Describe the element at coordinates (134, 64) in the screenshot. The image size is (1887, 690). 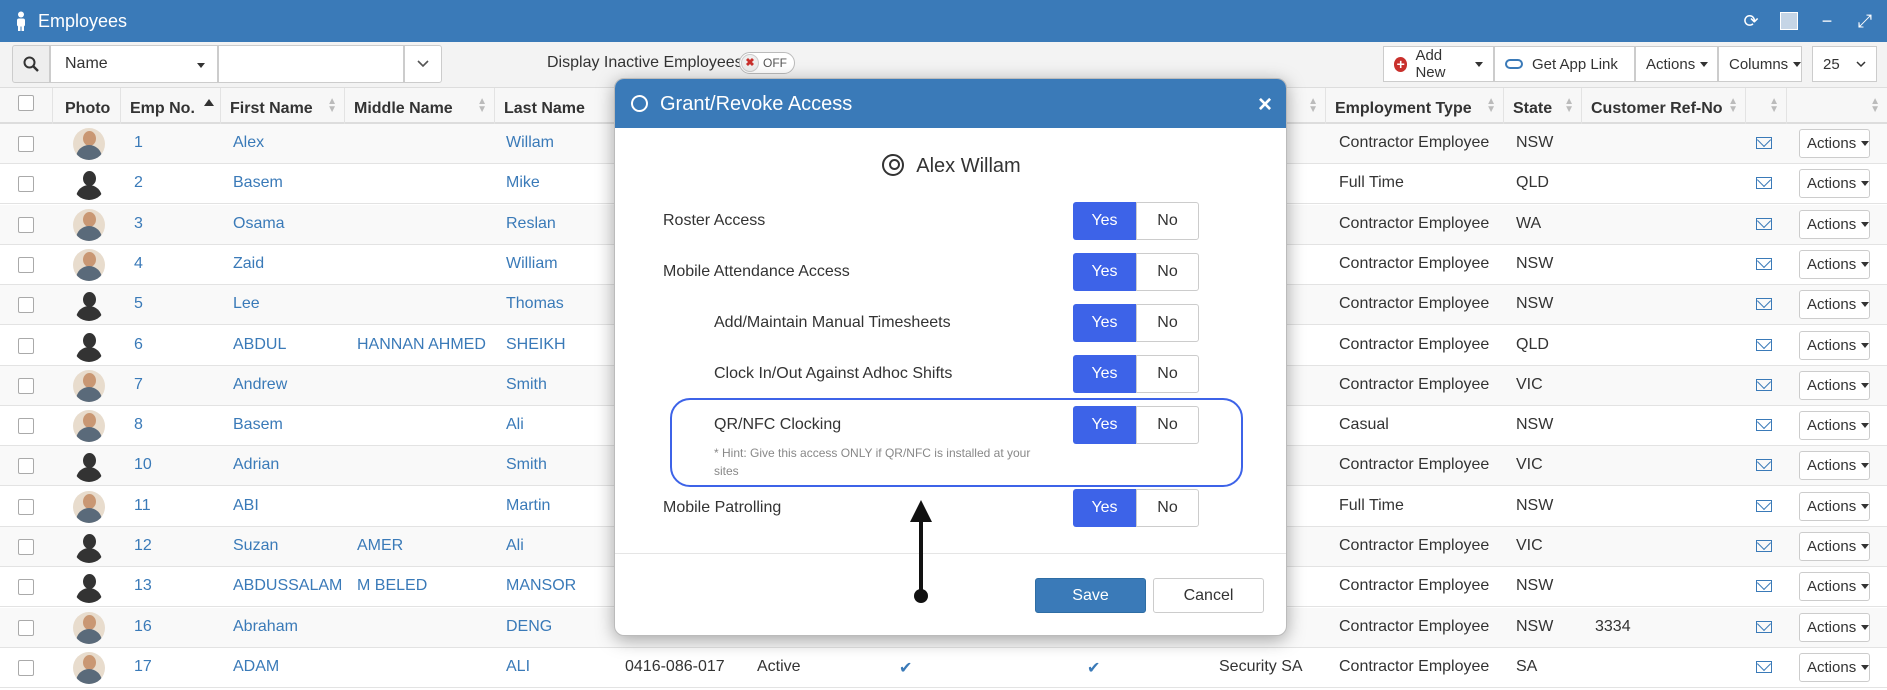
I see `search-field-select: Name` at that location.